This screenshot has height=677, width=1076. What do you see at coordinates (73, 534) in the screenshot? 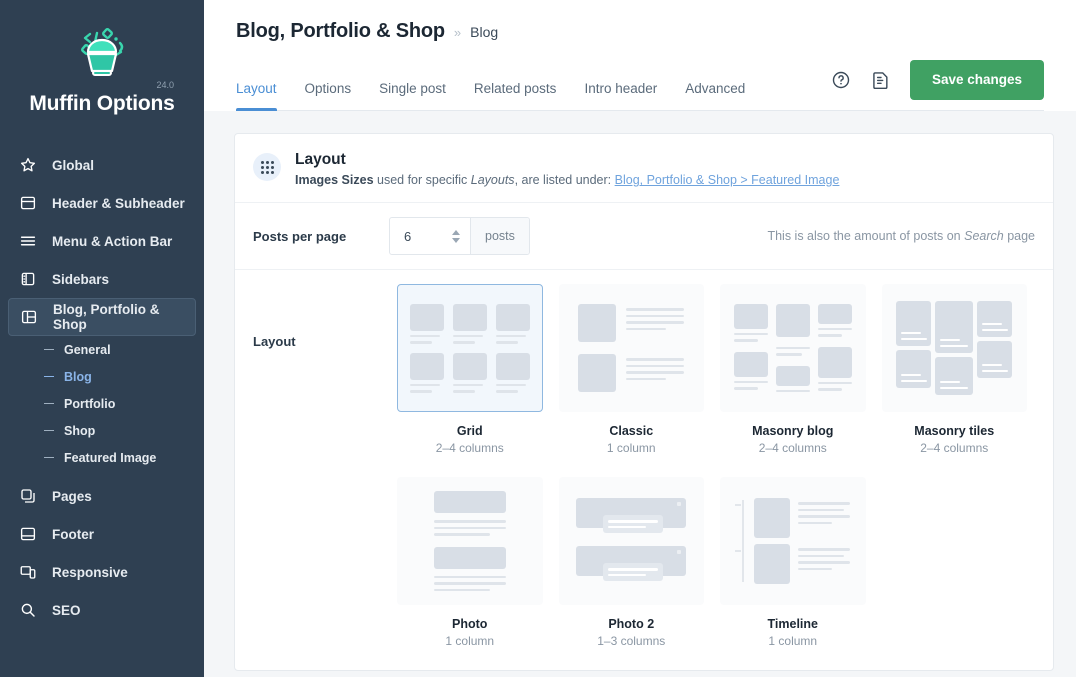
I see `sidebar-item-label: Footer` at bounding box center [73, 534].